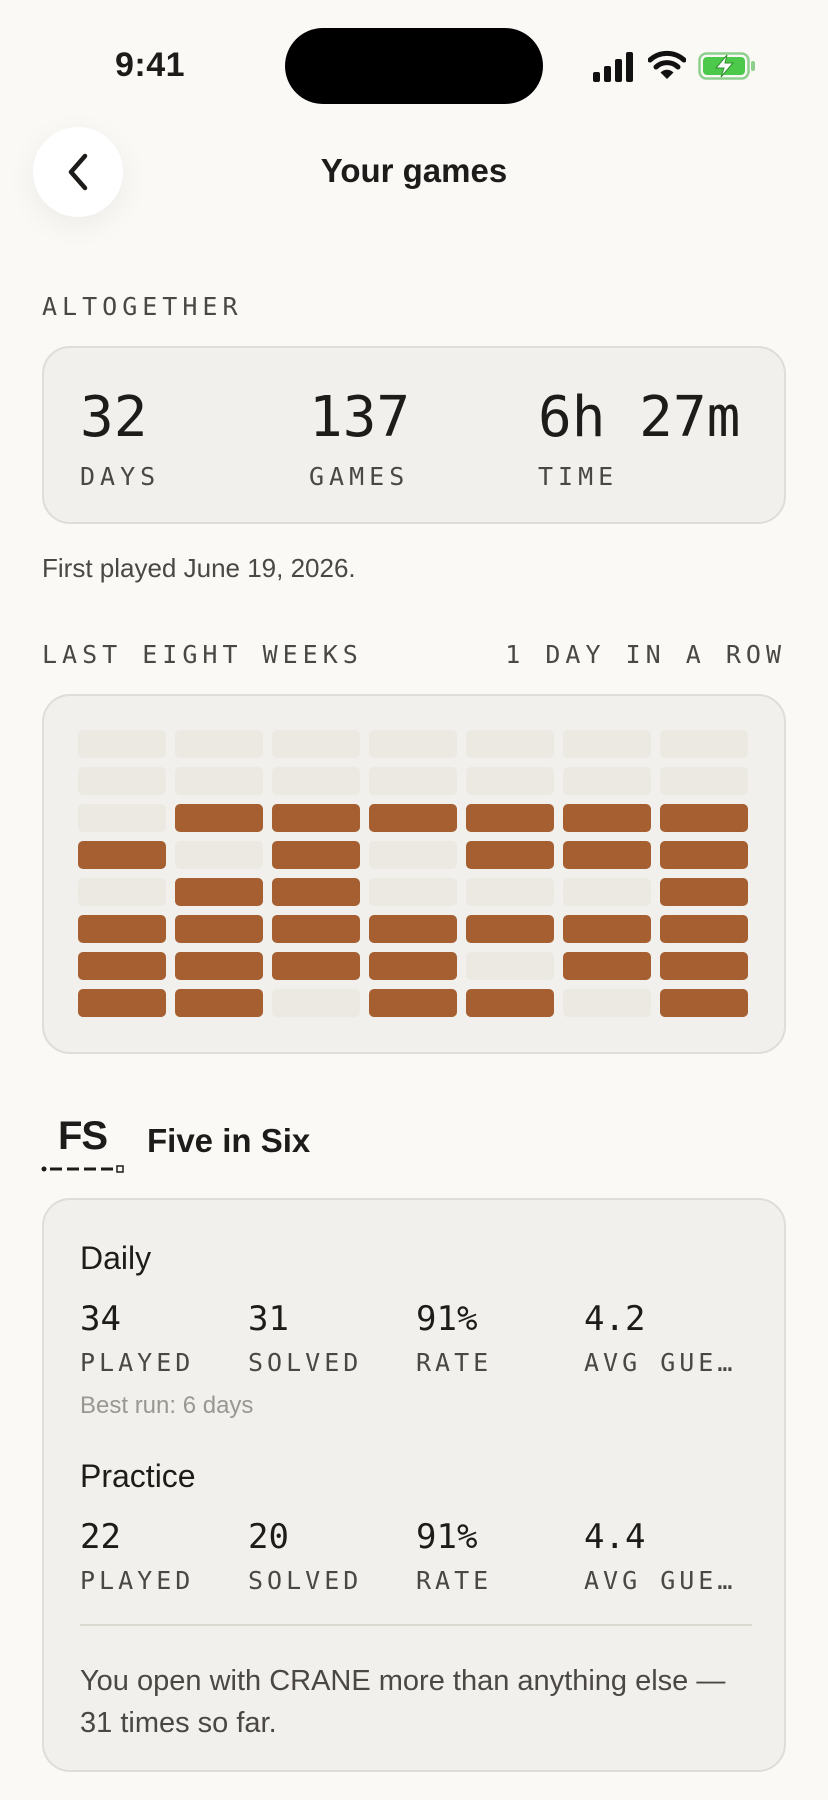 The height and width of the screenshot is (1800, 828). What do you see at coordinates (268, 1537) in the screenshot?
I see `practice-solved-value: 20` at bounding box center [268, 1537].